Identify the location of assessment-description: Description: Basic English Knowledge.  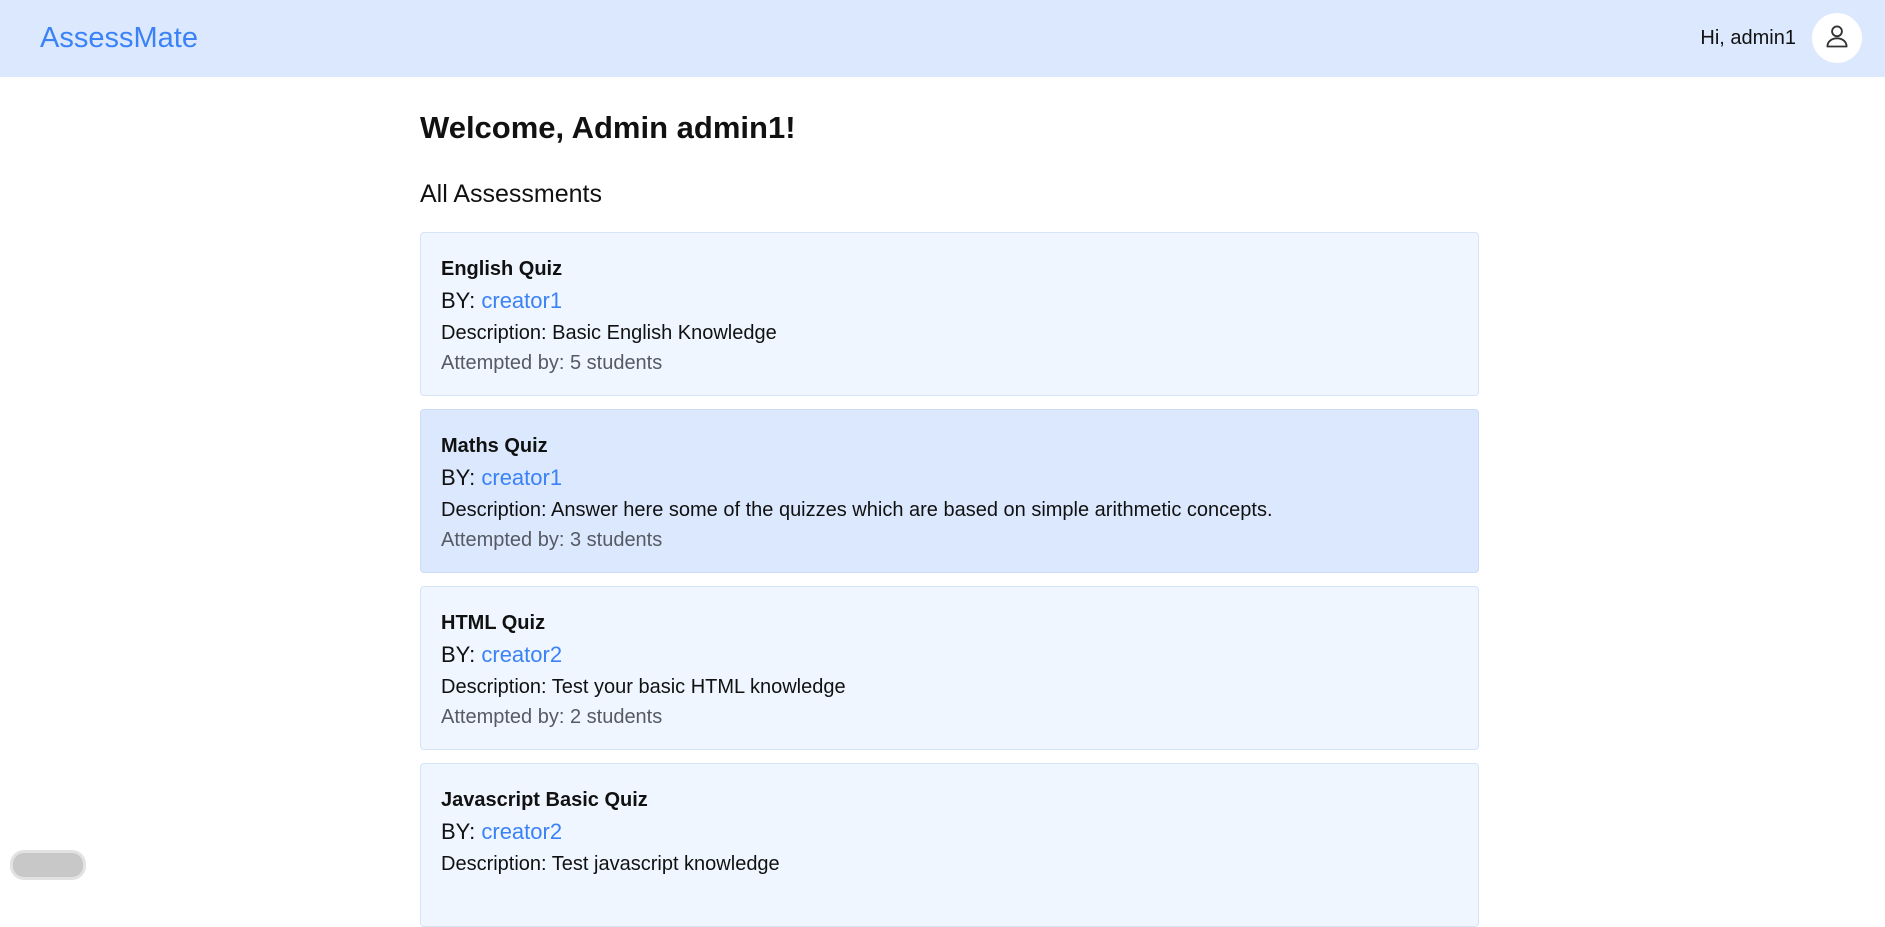
(609, 333).